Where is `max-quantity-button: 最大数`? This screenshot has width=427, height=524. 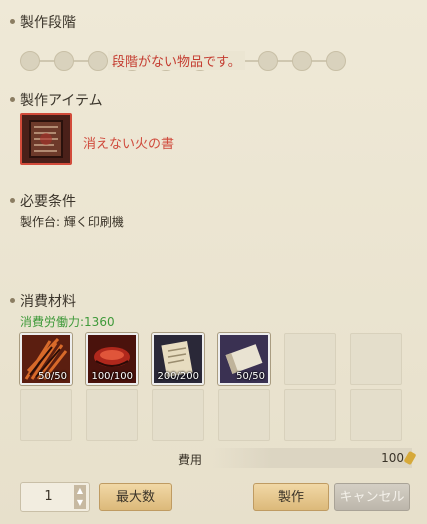
max-quantity-button: 最大数 is located at coordinates (135, 497).